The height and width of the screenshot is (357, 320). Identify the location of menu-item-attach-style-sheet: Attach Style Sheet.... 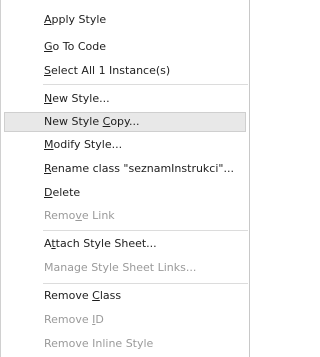
(125, 244).